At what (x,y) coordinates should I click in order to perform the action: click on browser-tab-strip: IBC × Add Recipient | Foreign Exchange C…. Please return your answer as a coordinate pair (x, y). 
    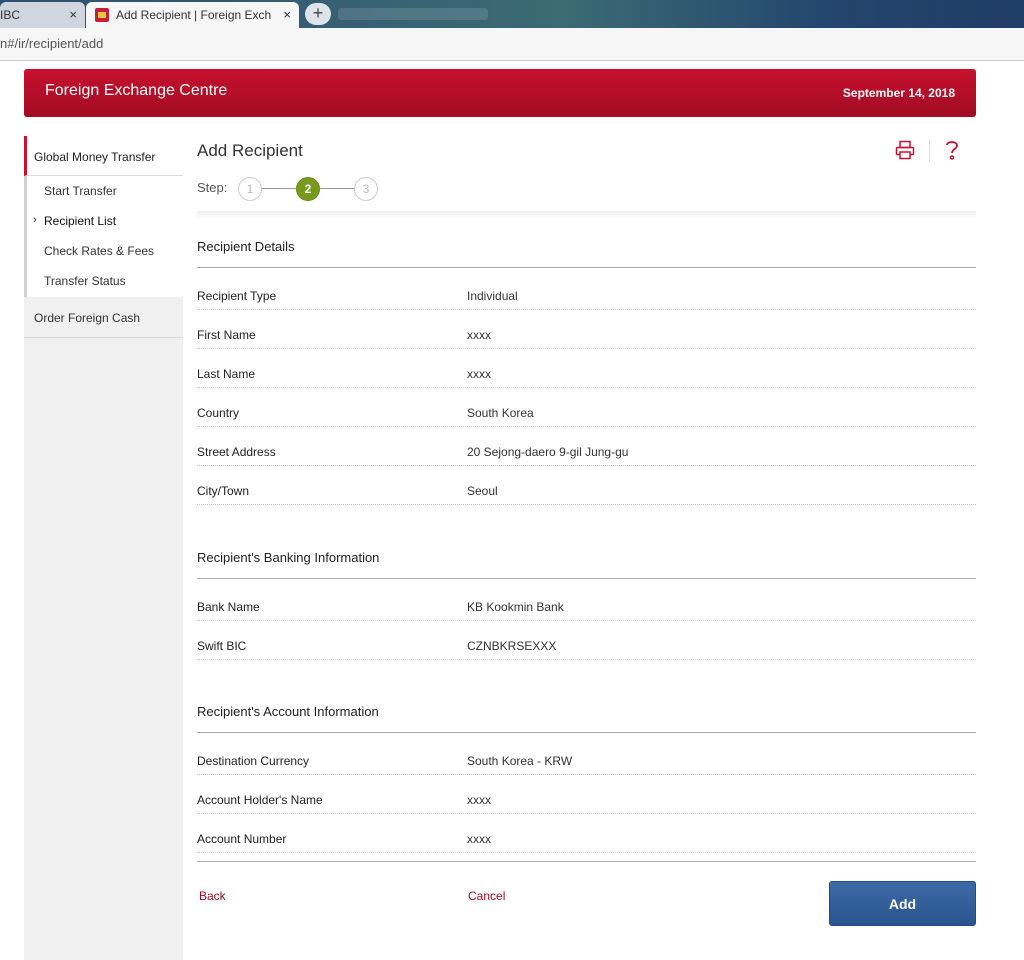
    Looking at the image, I should click on (512, 14).